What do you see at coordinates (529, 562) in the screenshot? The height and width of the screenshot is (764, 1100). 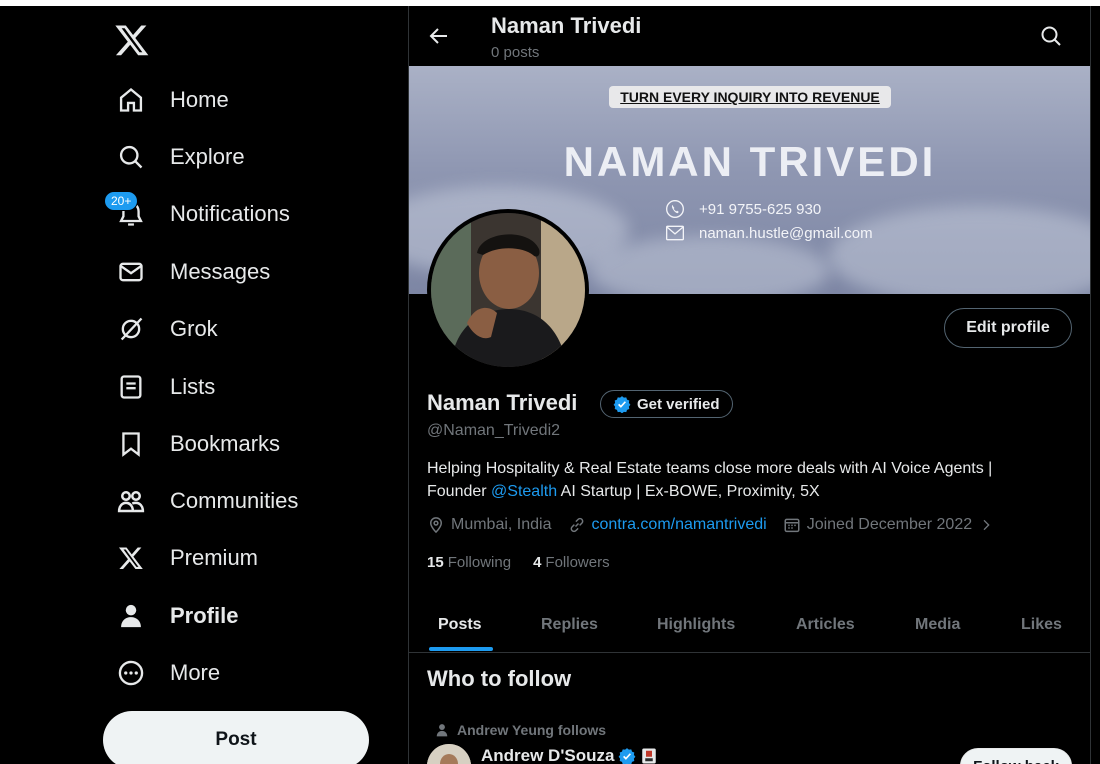 I see `follow-stats: 15 Following 4 Followers` at bounding box center [529, 562].